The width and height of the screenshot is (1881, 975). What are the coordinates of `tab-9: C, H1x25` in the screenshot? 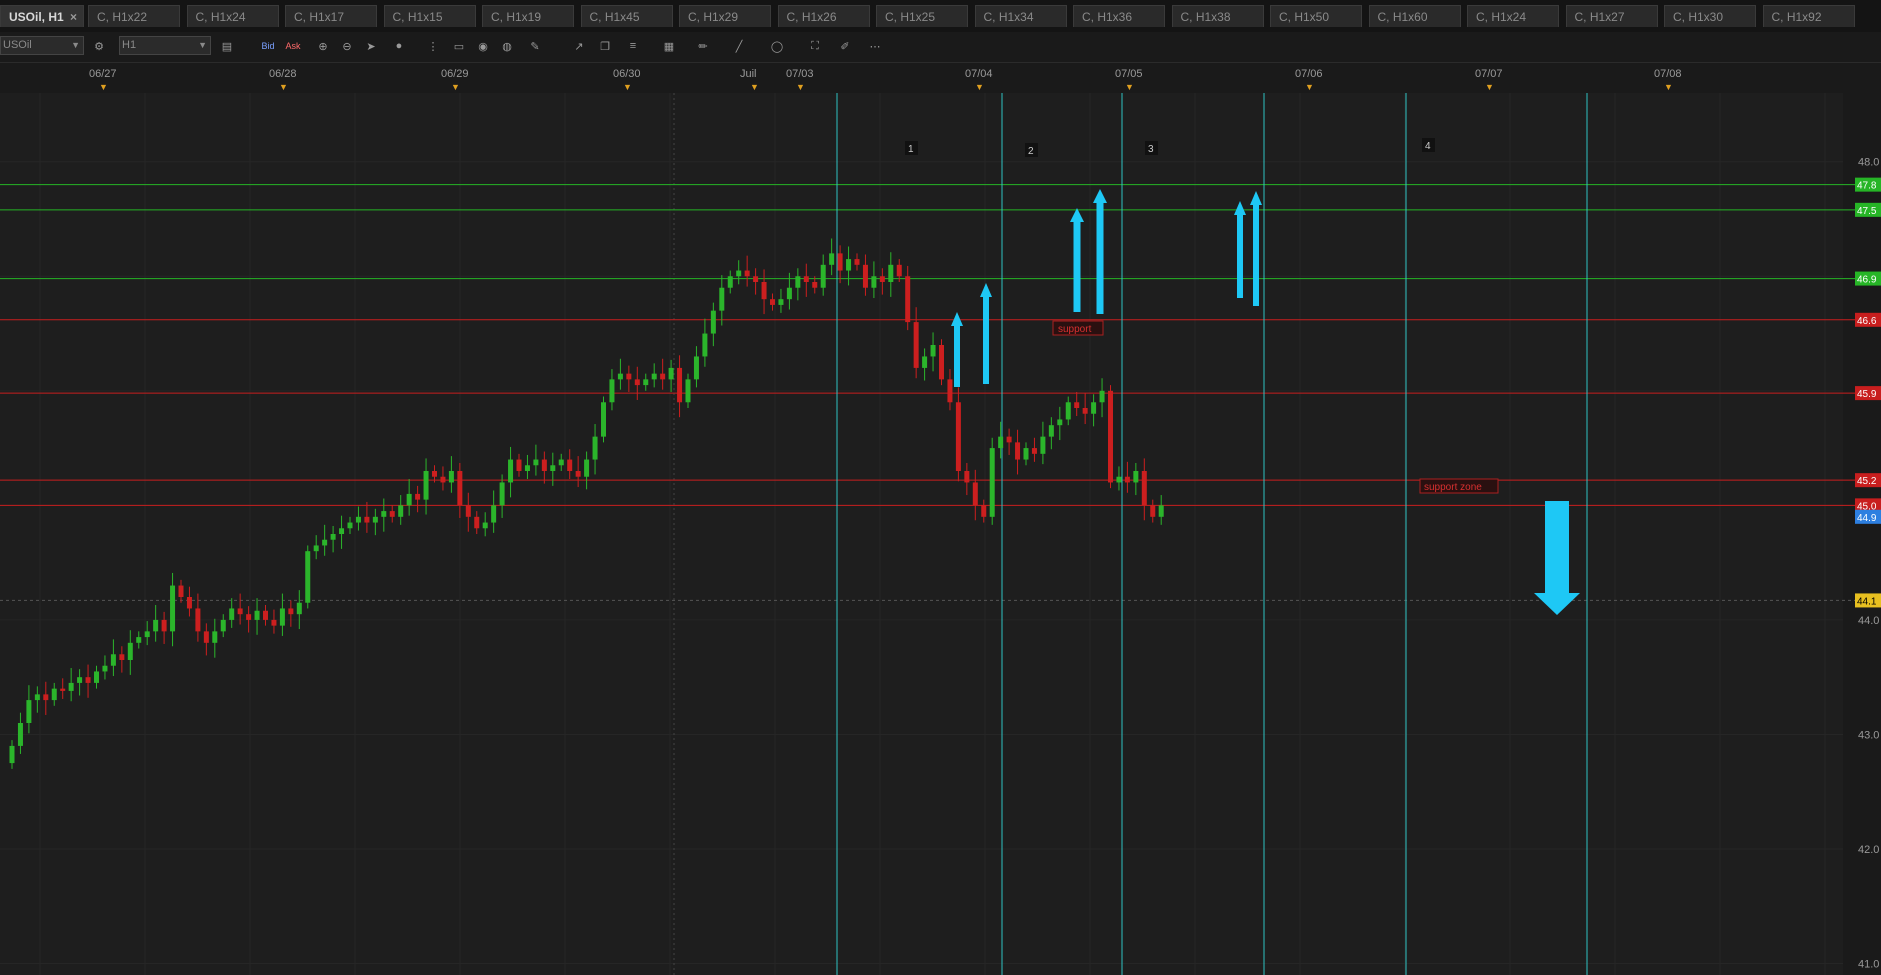 It's located at (922, 16).